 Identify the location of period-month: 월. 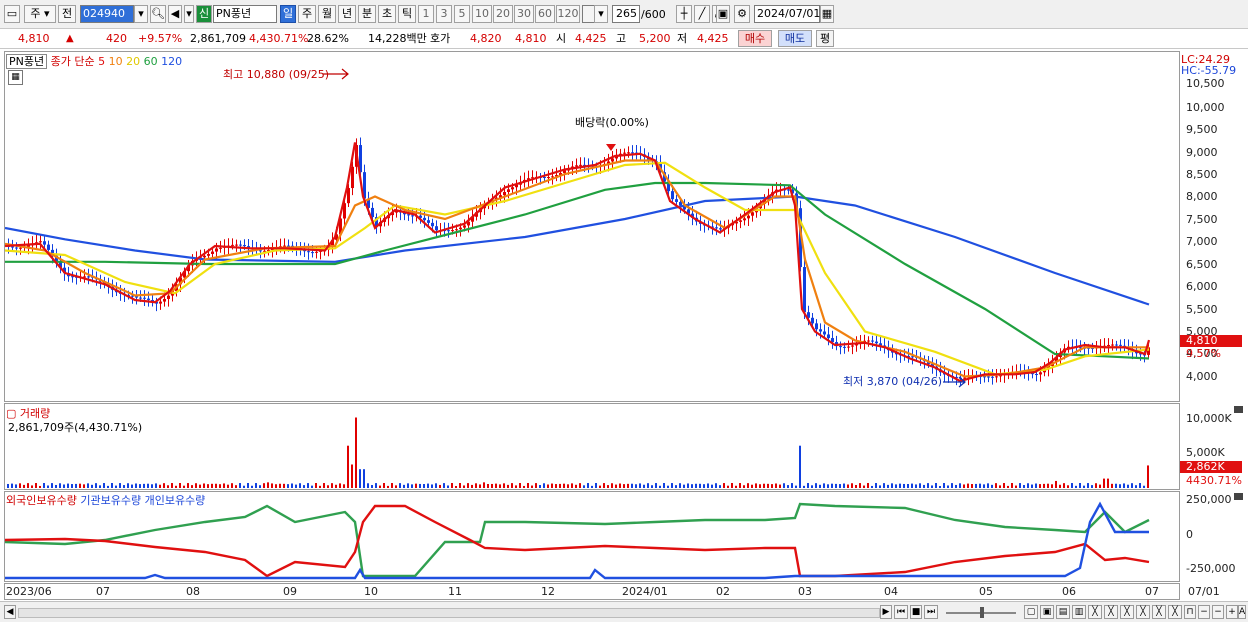
(327, 14).